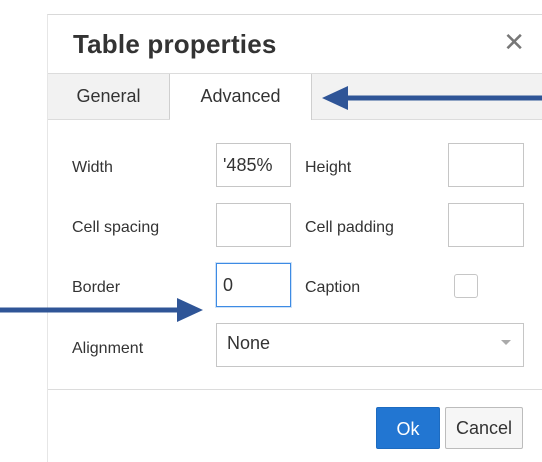 This screenshot has width=542, height=462. What do you see at coordinates (432, 98) in the screenshot?
I see `arrow-to-advanced-tab-icon` at bounding box center [432, 98].